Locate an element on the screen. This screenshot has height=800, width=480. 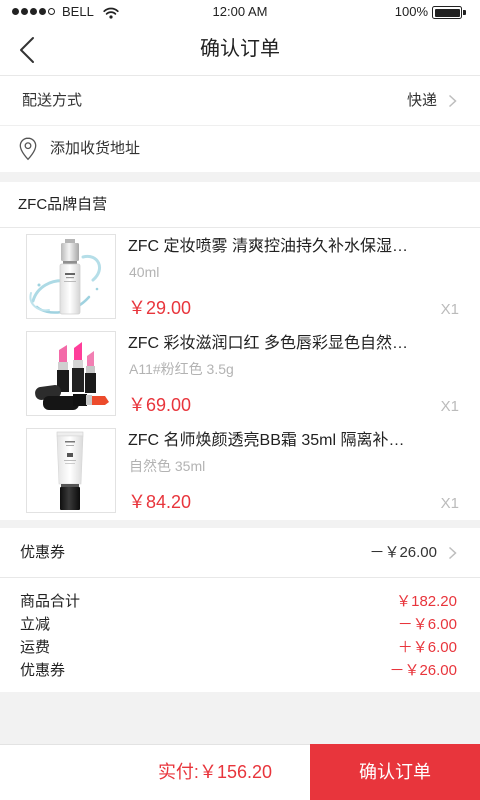
product-price: ￥29.00 is located at coordinates (160, 308).